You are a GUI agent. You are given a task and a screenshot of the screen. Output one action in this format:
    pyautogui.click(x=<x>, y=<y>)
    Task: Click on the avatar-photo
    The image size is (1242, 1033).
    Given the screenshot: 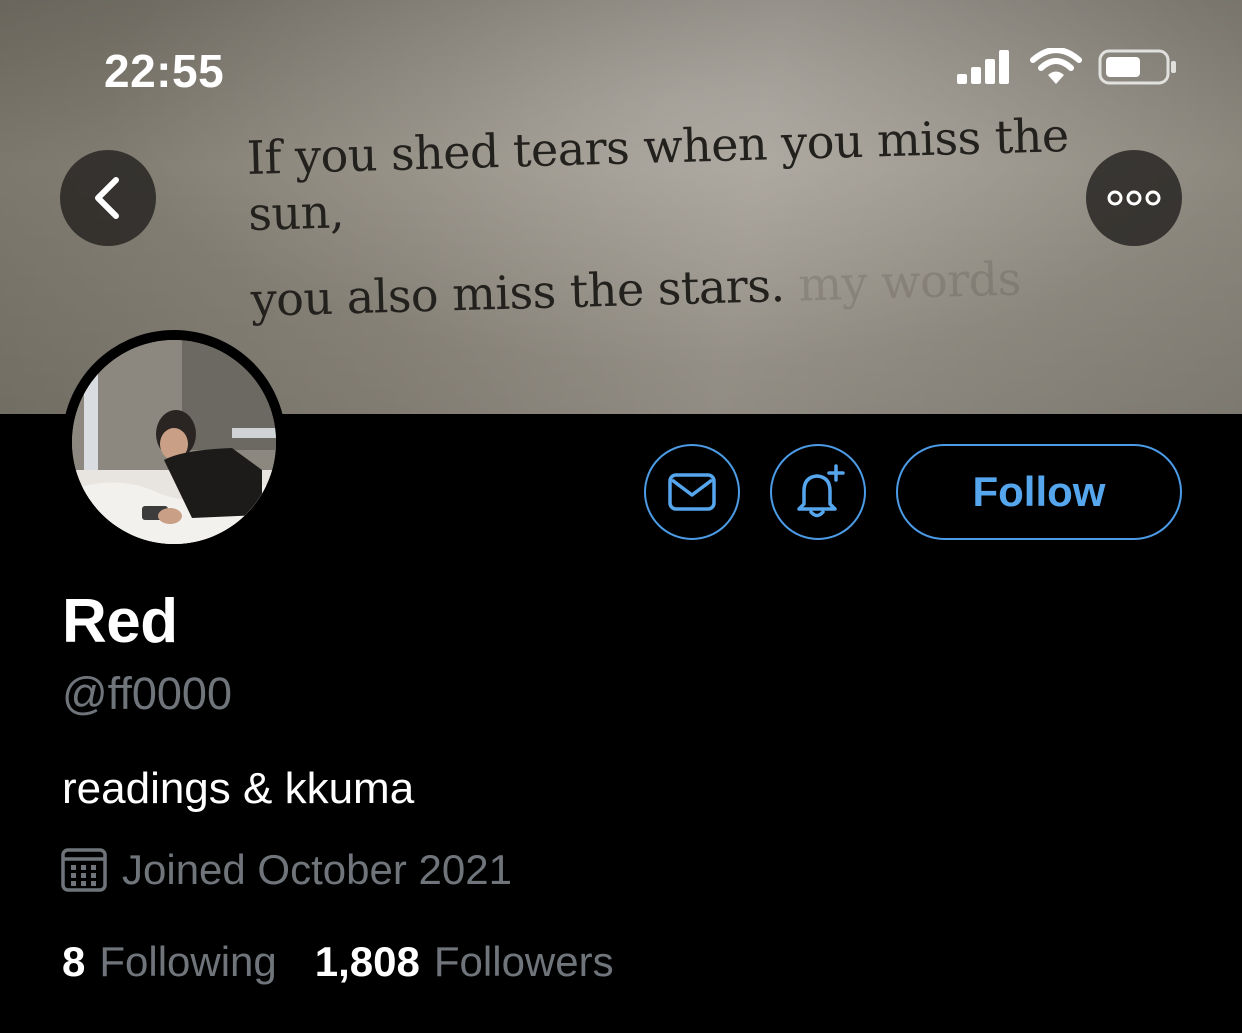 What is the action you would take?
    pyautogui.click(x=174, y=442)
    